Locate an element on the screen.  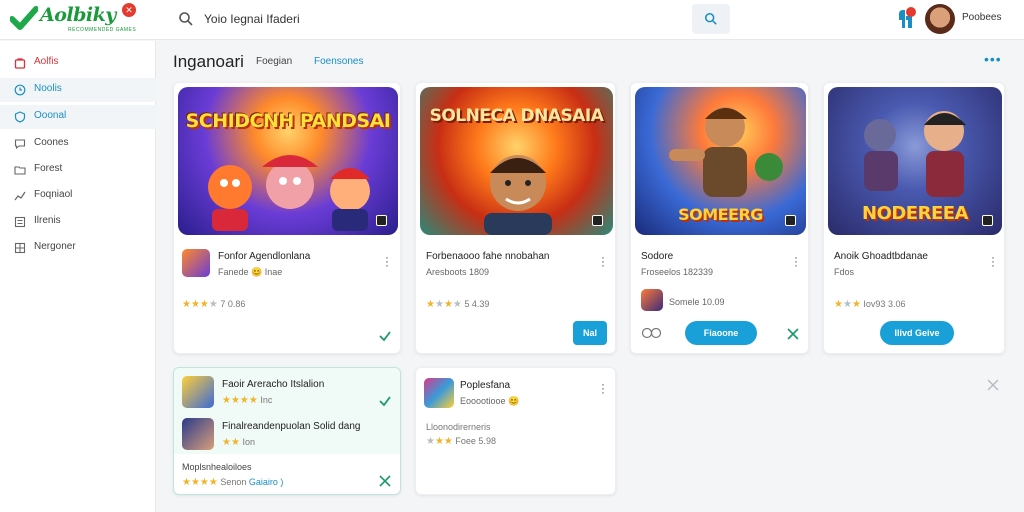
sidebar-item-ilrenis: Ilrenis is located at coordinates (78, 222).